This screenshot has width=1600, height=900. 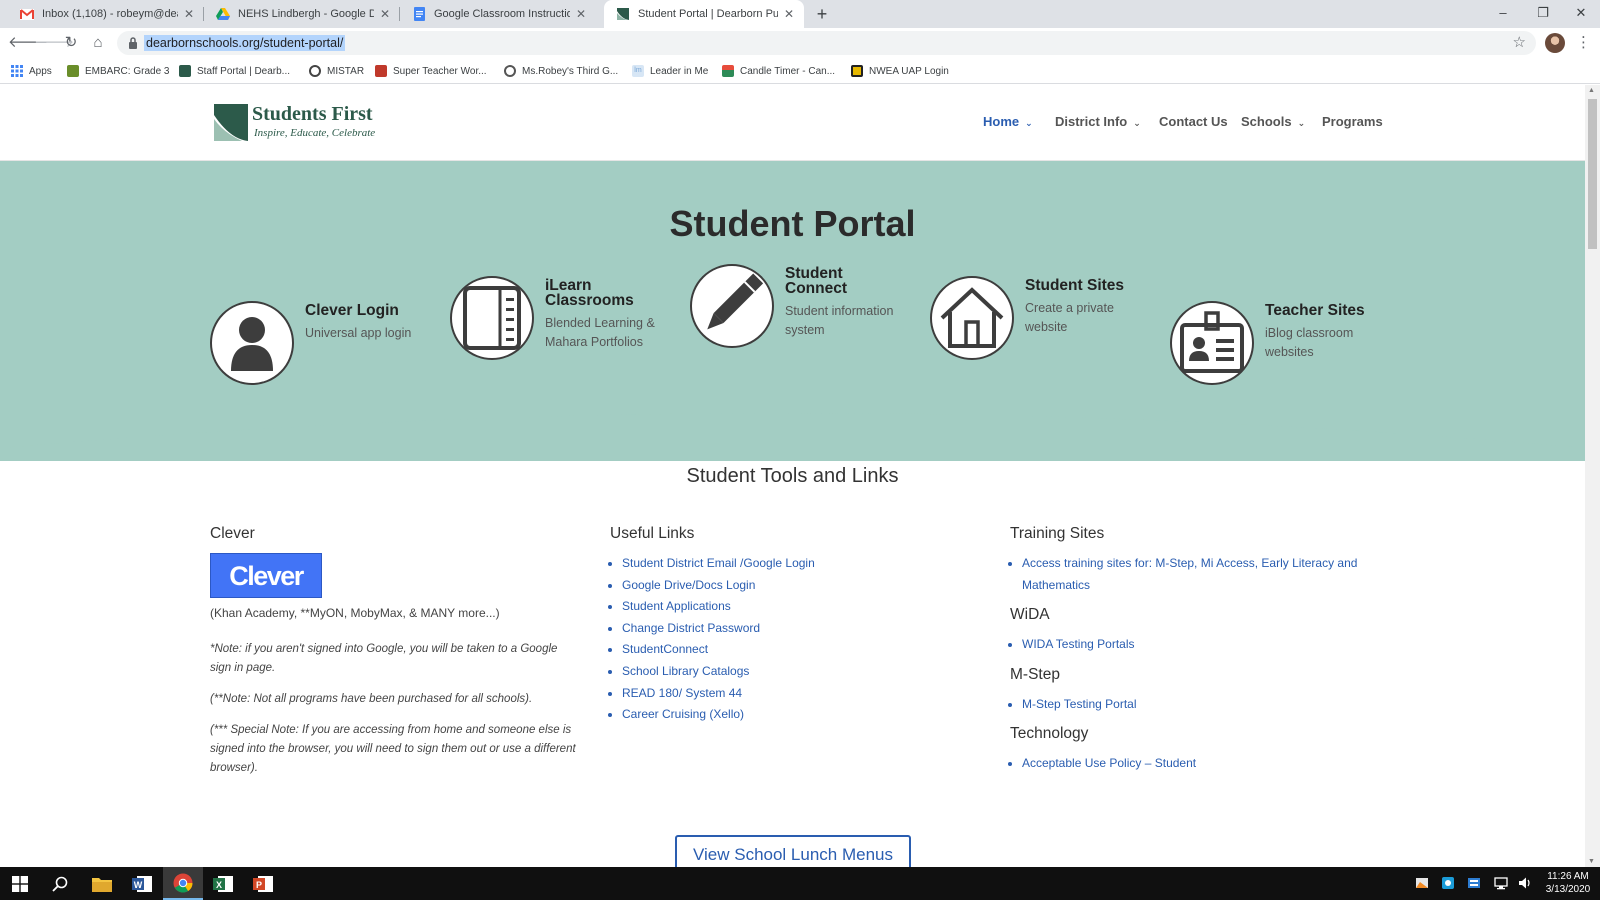 What do you see at coordinates (1519, 42) in the screenshot?
I see `bookmark-star-icon: ☆` at bounding box center [1519, 42].